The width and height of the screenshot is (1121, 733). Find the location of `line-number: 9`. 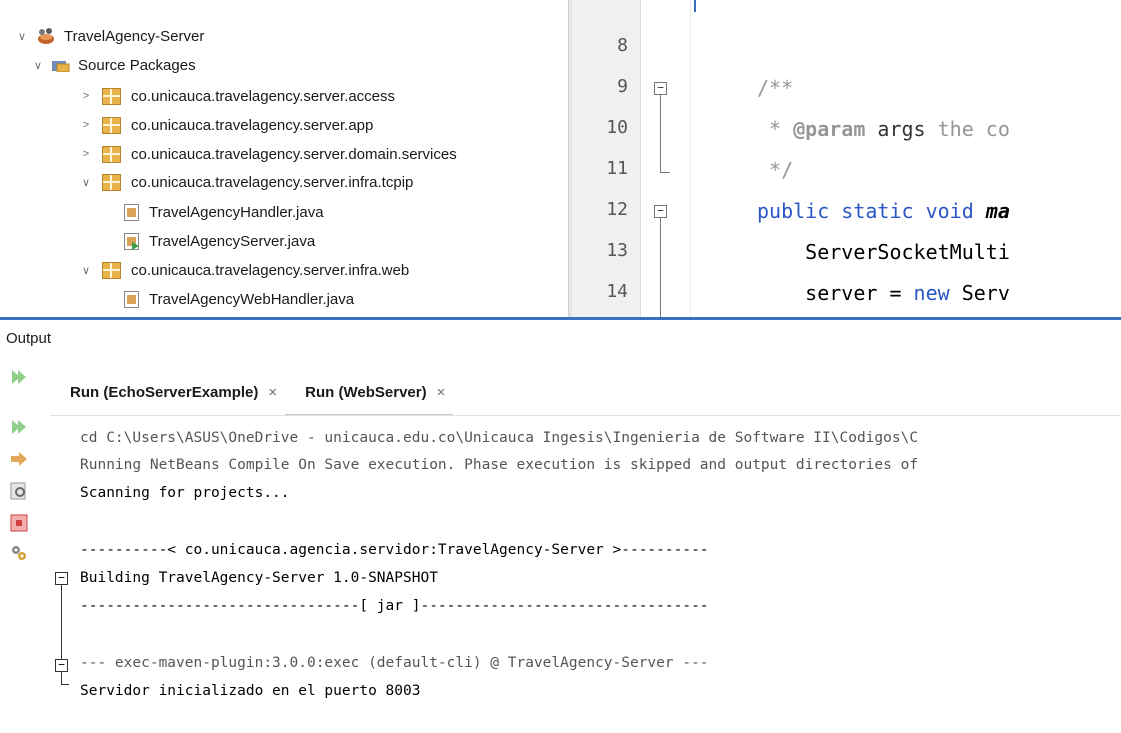

line-number: 9 is located at coordinates (622, 86).